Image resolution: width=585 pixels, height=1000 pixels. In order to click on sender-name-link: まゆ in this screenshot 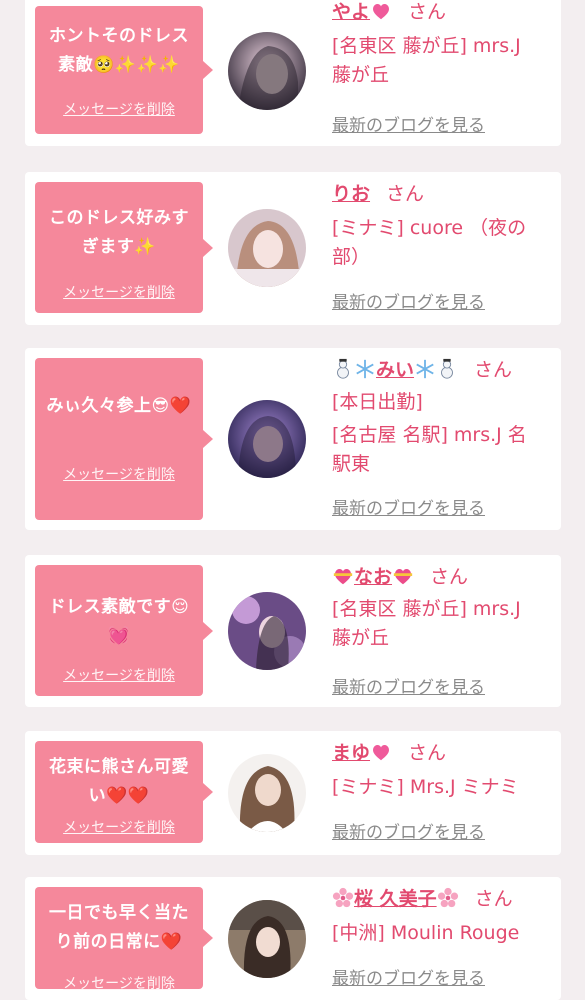, I will do `click(362, 753)`.